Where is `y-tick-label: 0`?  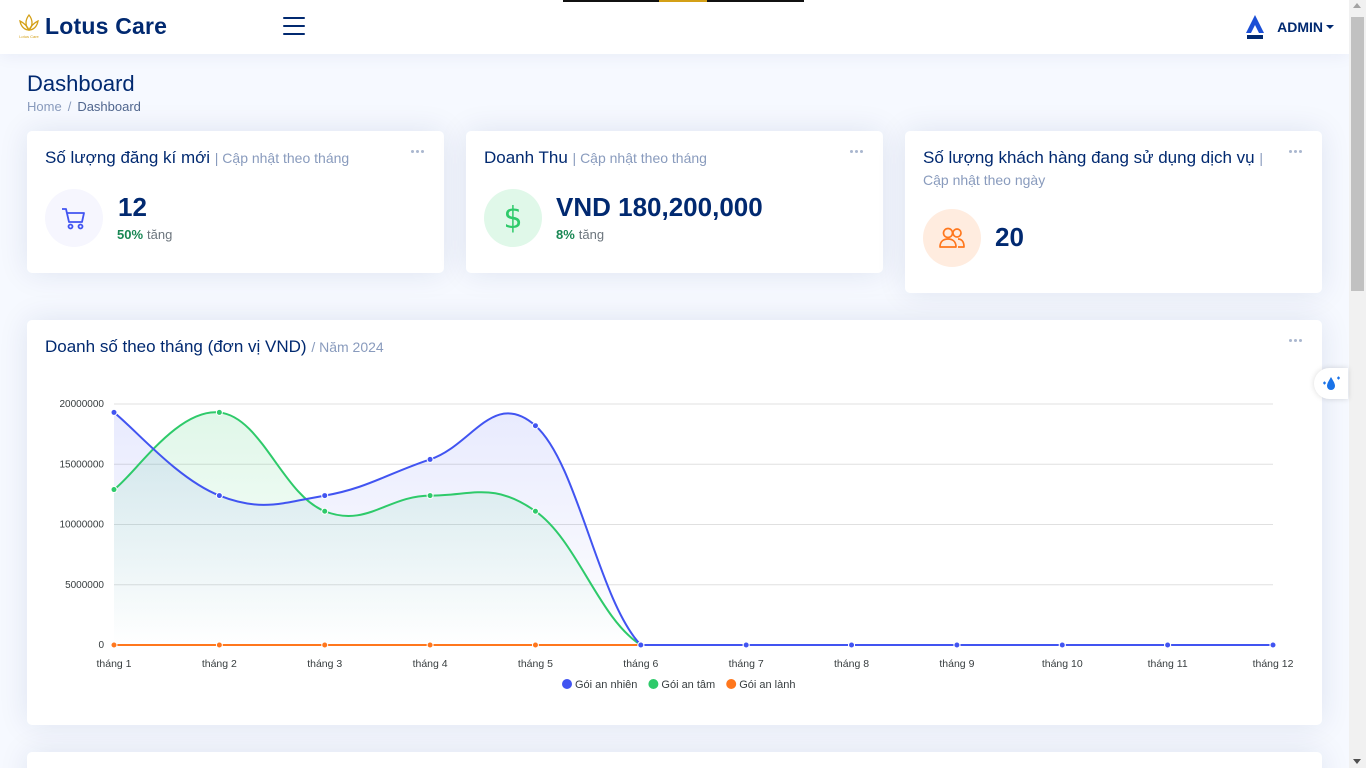
y-tick-label: 0 is located at coordinates (101, 645).